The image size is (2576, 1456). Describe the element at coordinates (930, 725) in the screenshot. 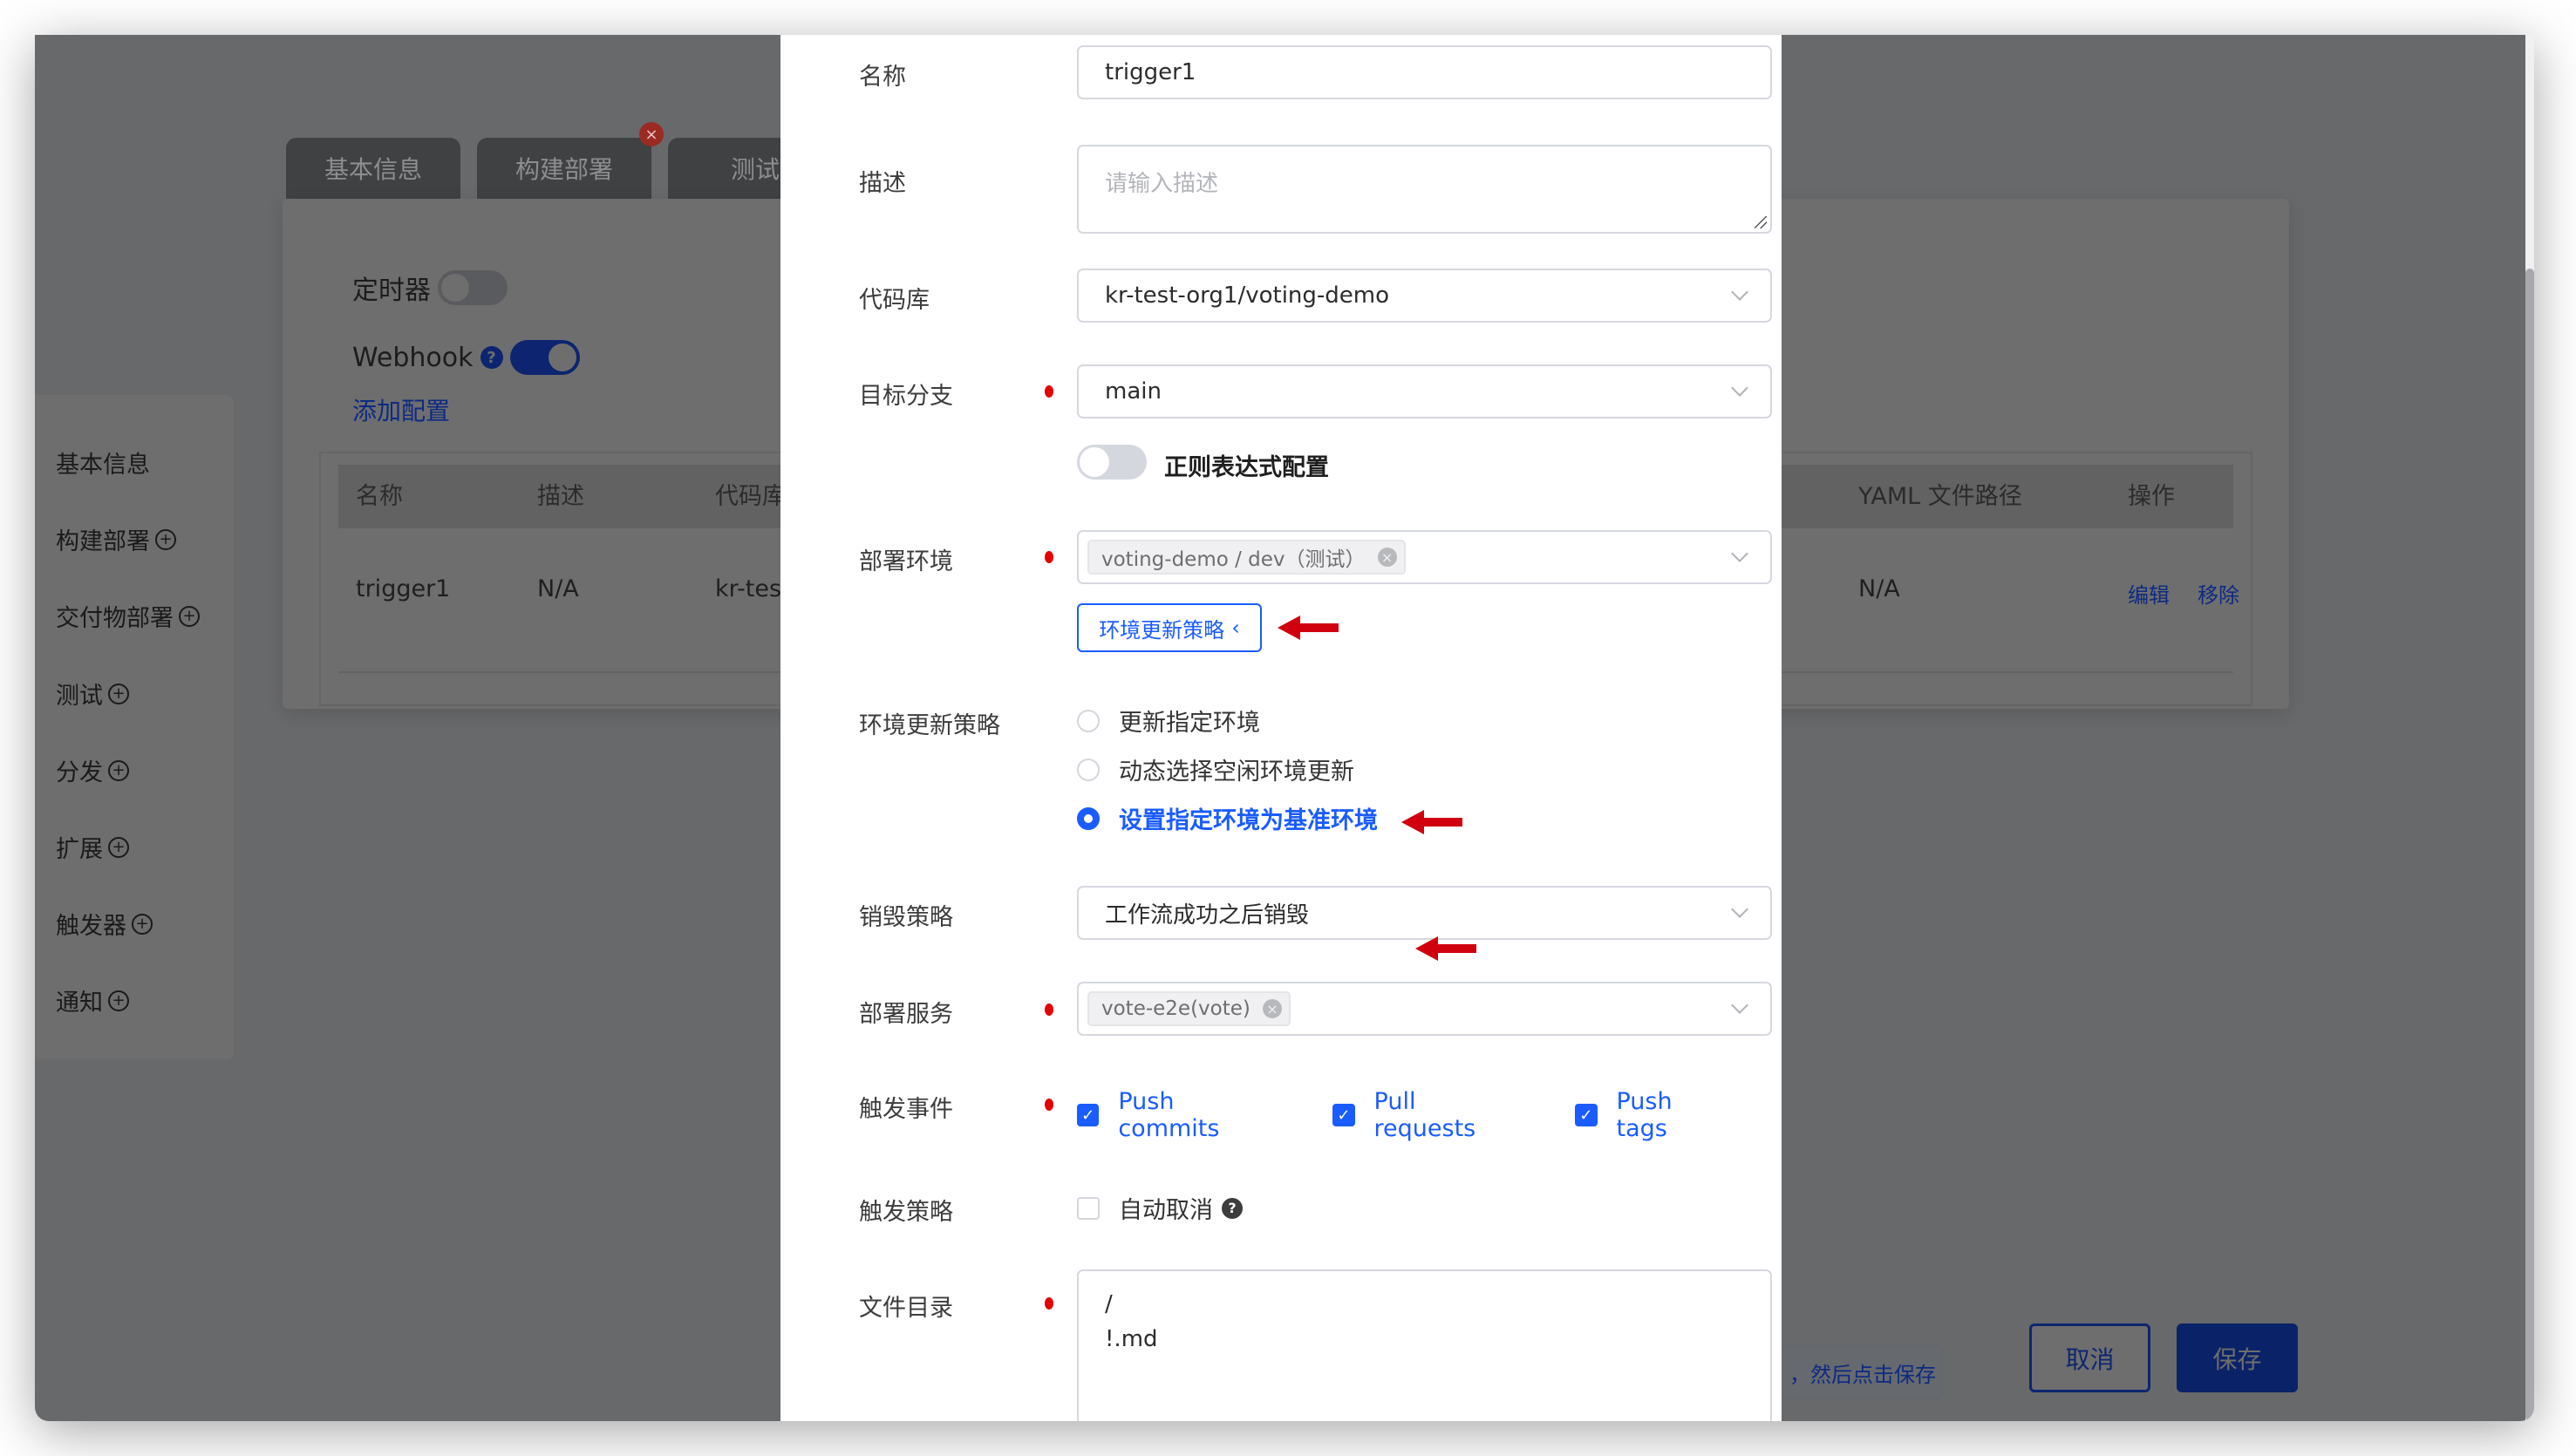

I see `env-update-strategy-label: 环境更新策略` at that location.